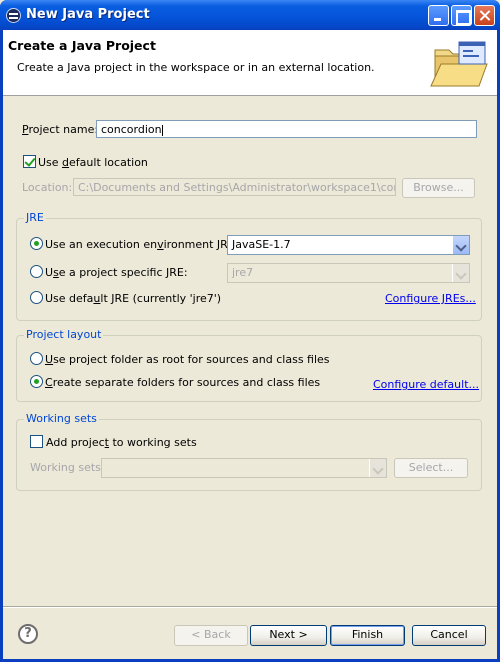  I want to click on text-caret, so click(162, 130).